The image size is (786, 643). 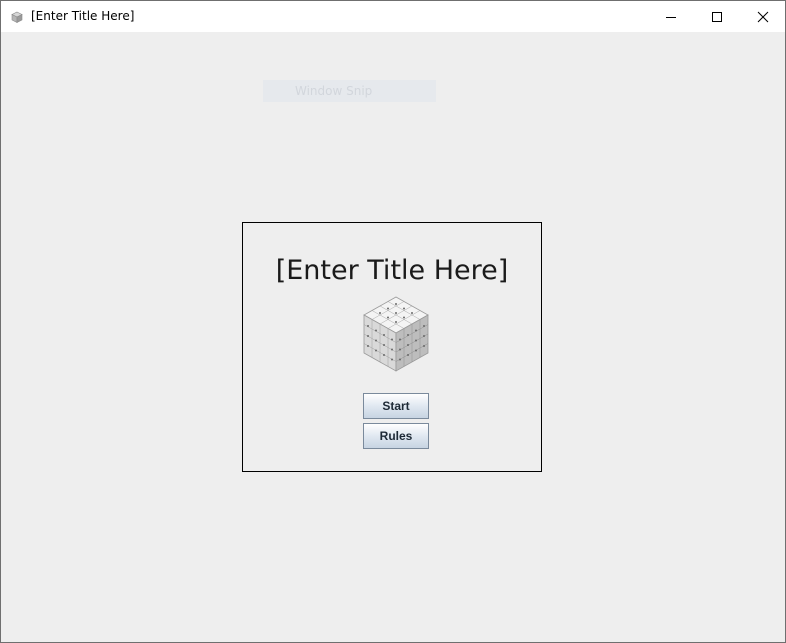 What do you see at coordinates (349, 91) in the screenshot?
I see `window-snip-overlay: Window Snip` at bounding box center [349, 91].